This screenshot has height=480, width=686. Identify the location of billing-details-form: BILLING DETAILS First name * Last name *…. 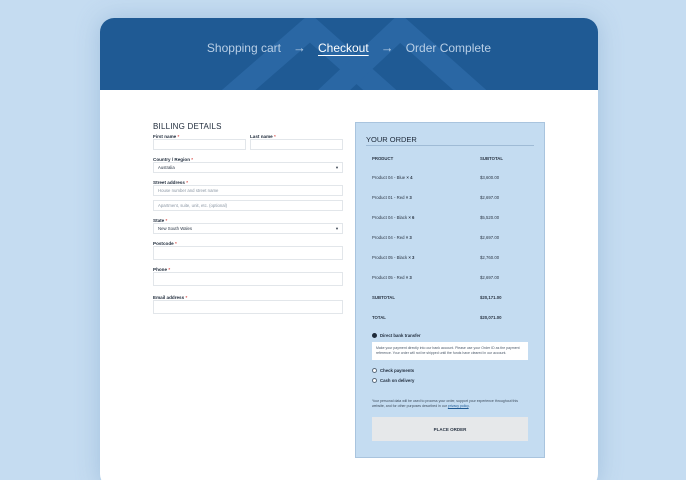
(248, 218).